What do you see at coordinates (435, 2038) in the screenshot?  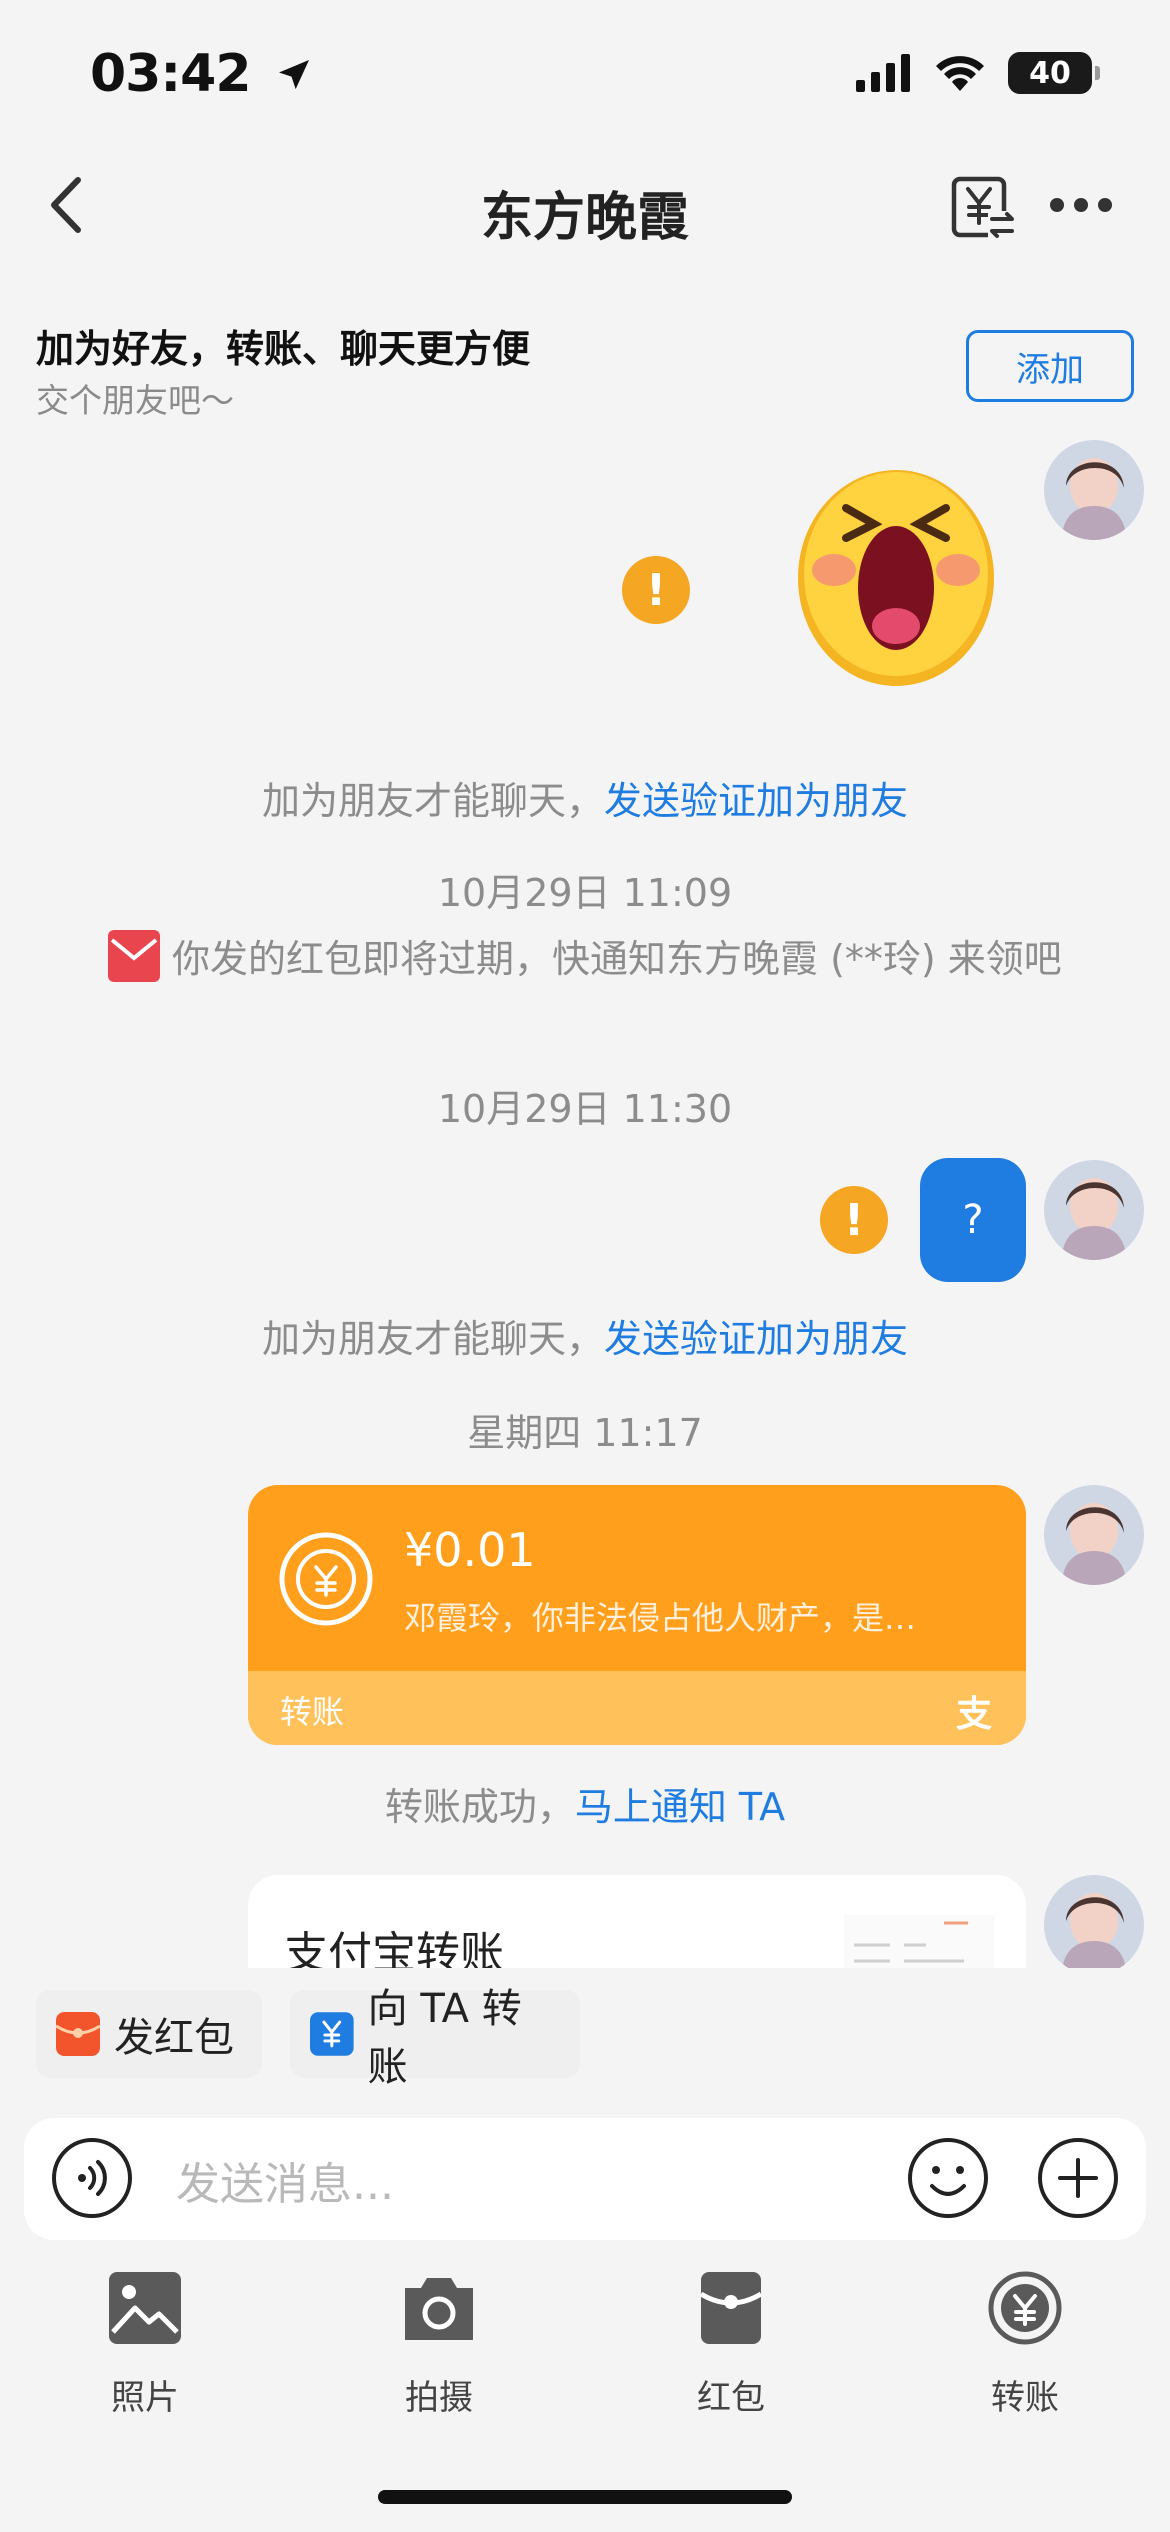 I see `transfer-to-ta-chip: 向 TA 转账` at bounding box center [435, 2038].